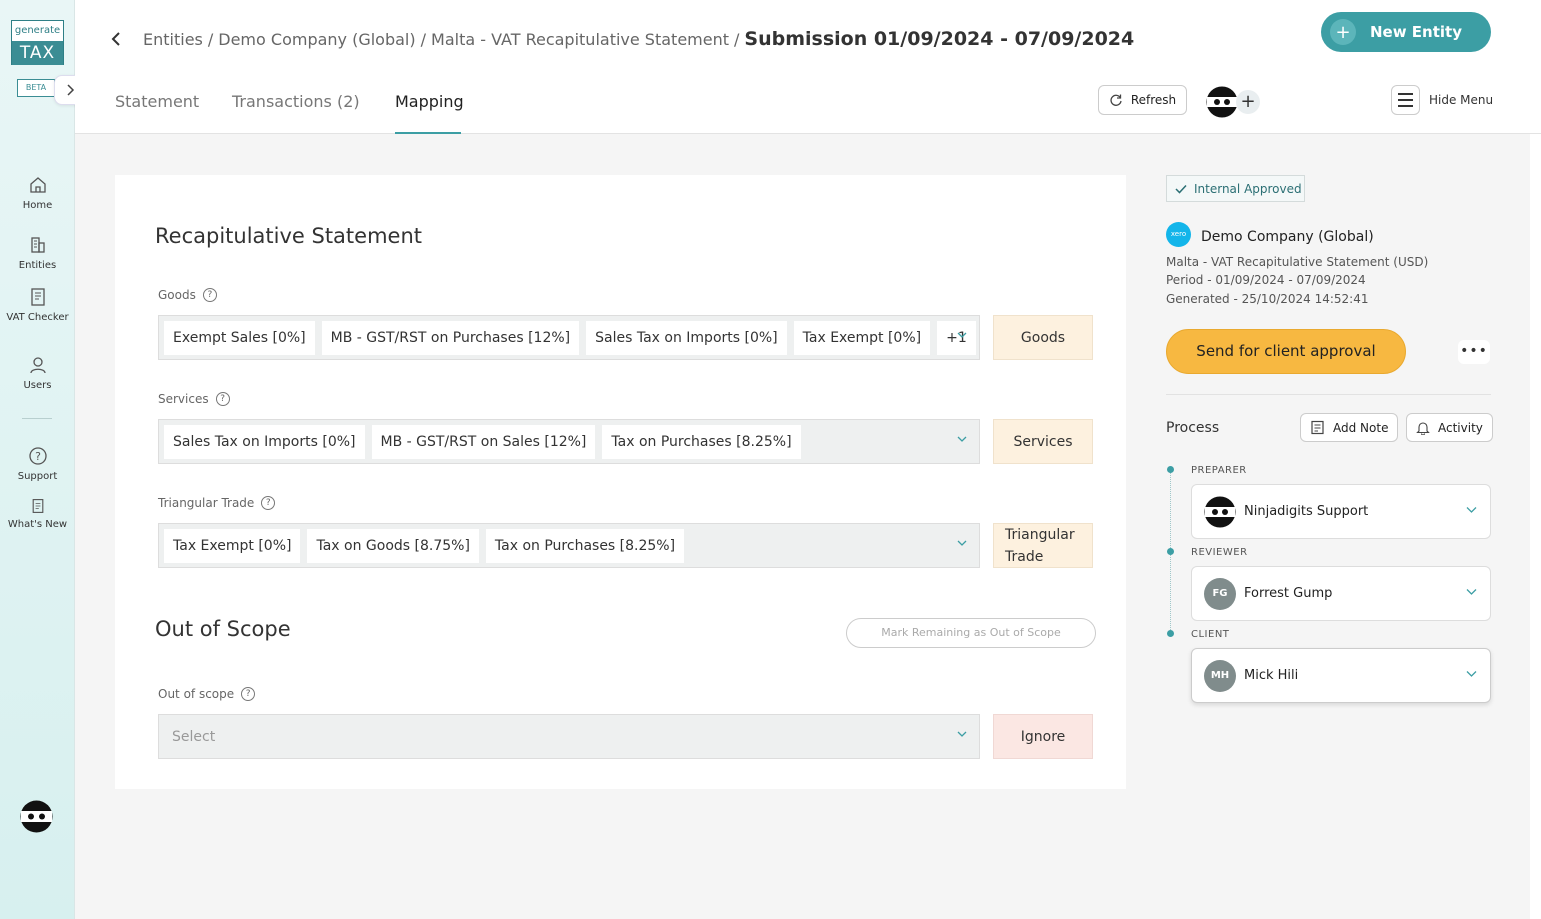 The image size is (1541, 919). Describe the element at coordinates (428, 133) in the screenshot. I see `active-tab-indicator` at that location.